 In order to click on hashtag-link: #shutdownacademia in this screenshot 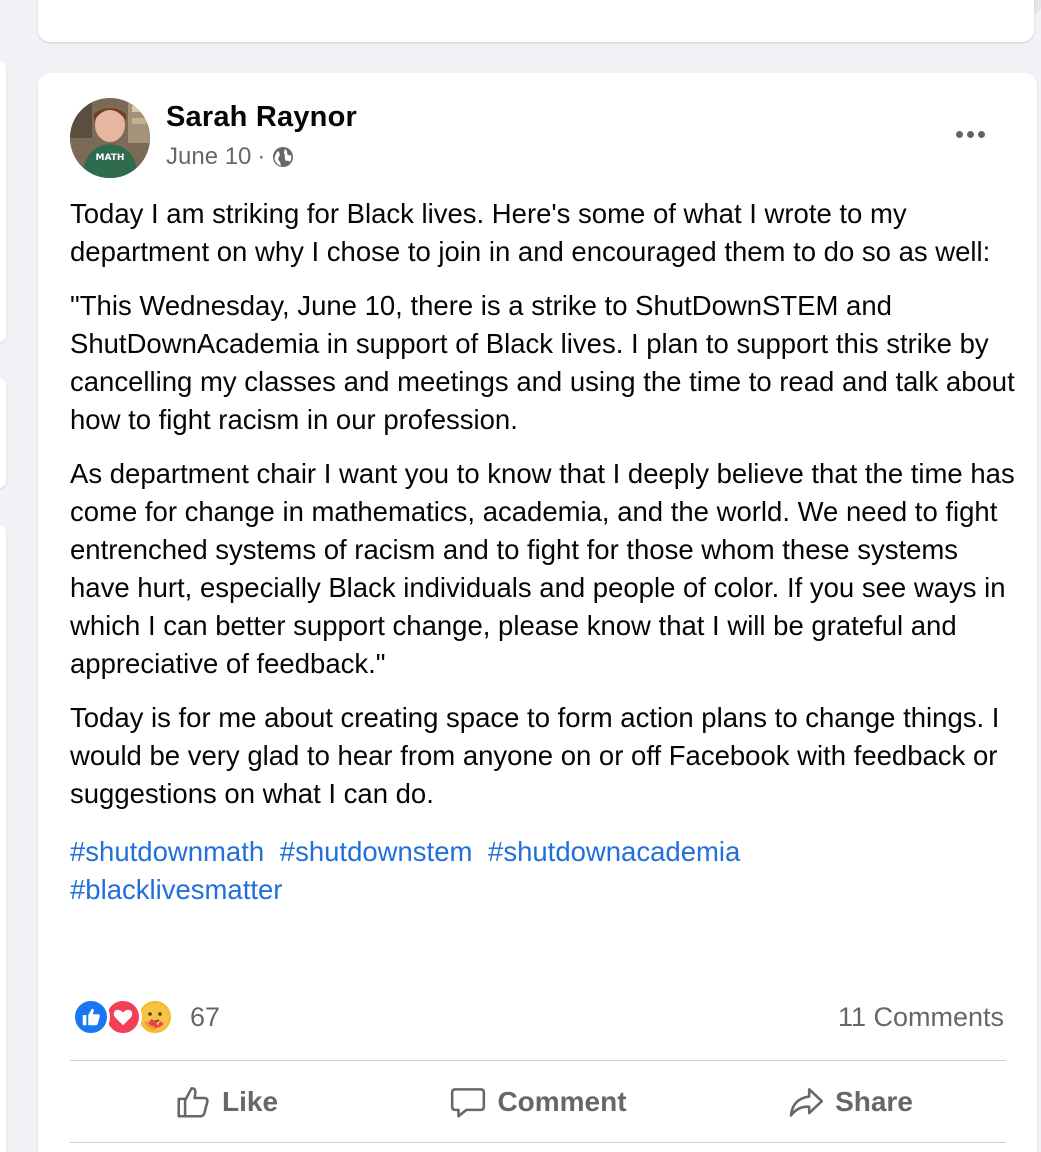, I will do `click(614, 851)`.